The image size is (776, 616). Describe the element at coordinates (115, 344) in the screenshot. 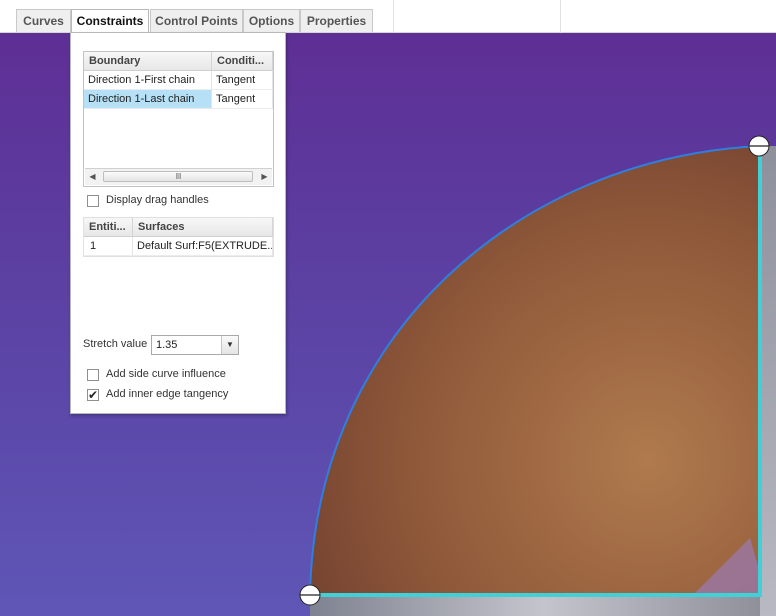

I see `stretch-value-label: Stretch value` at that location.